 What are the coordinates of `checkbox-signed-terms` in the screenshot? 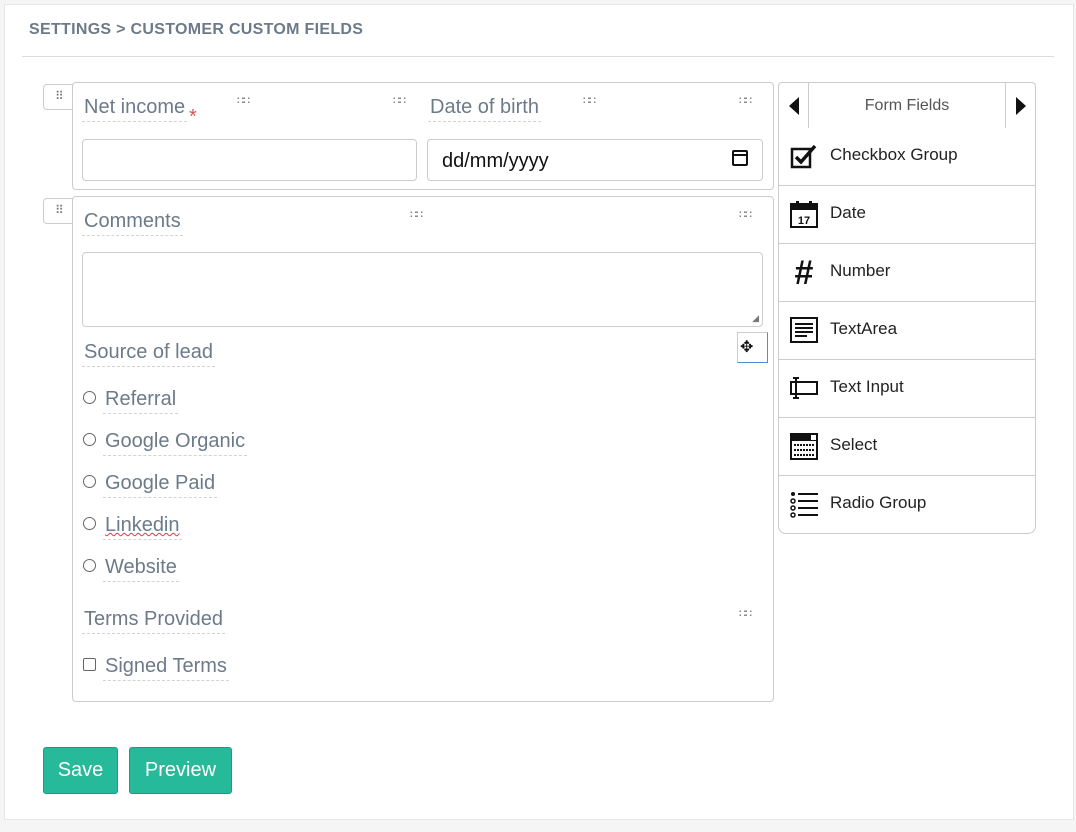 It's located at (89, 664).